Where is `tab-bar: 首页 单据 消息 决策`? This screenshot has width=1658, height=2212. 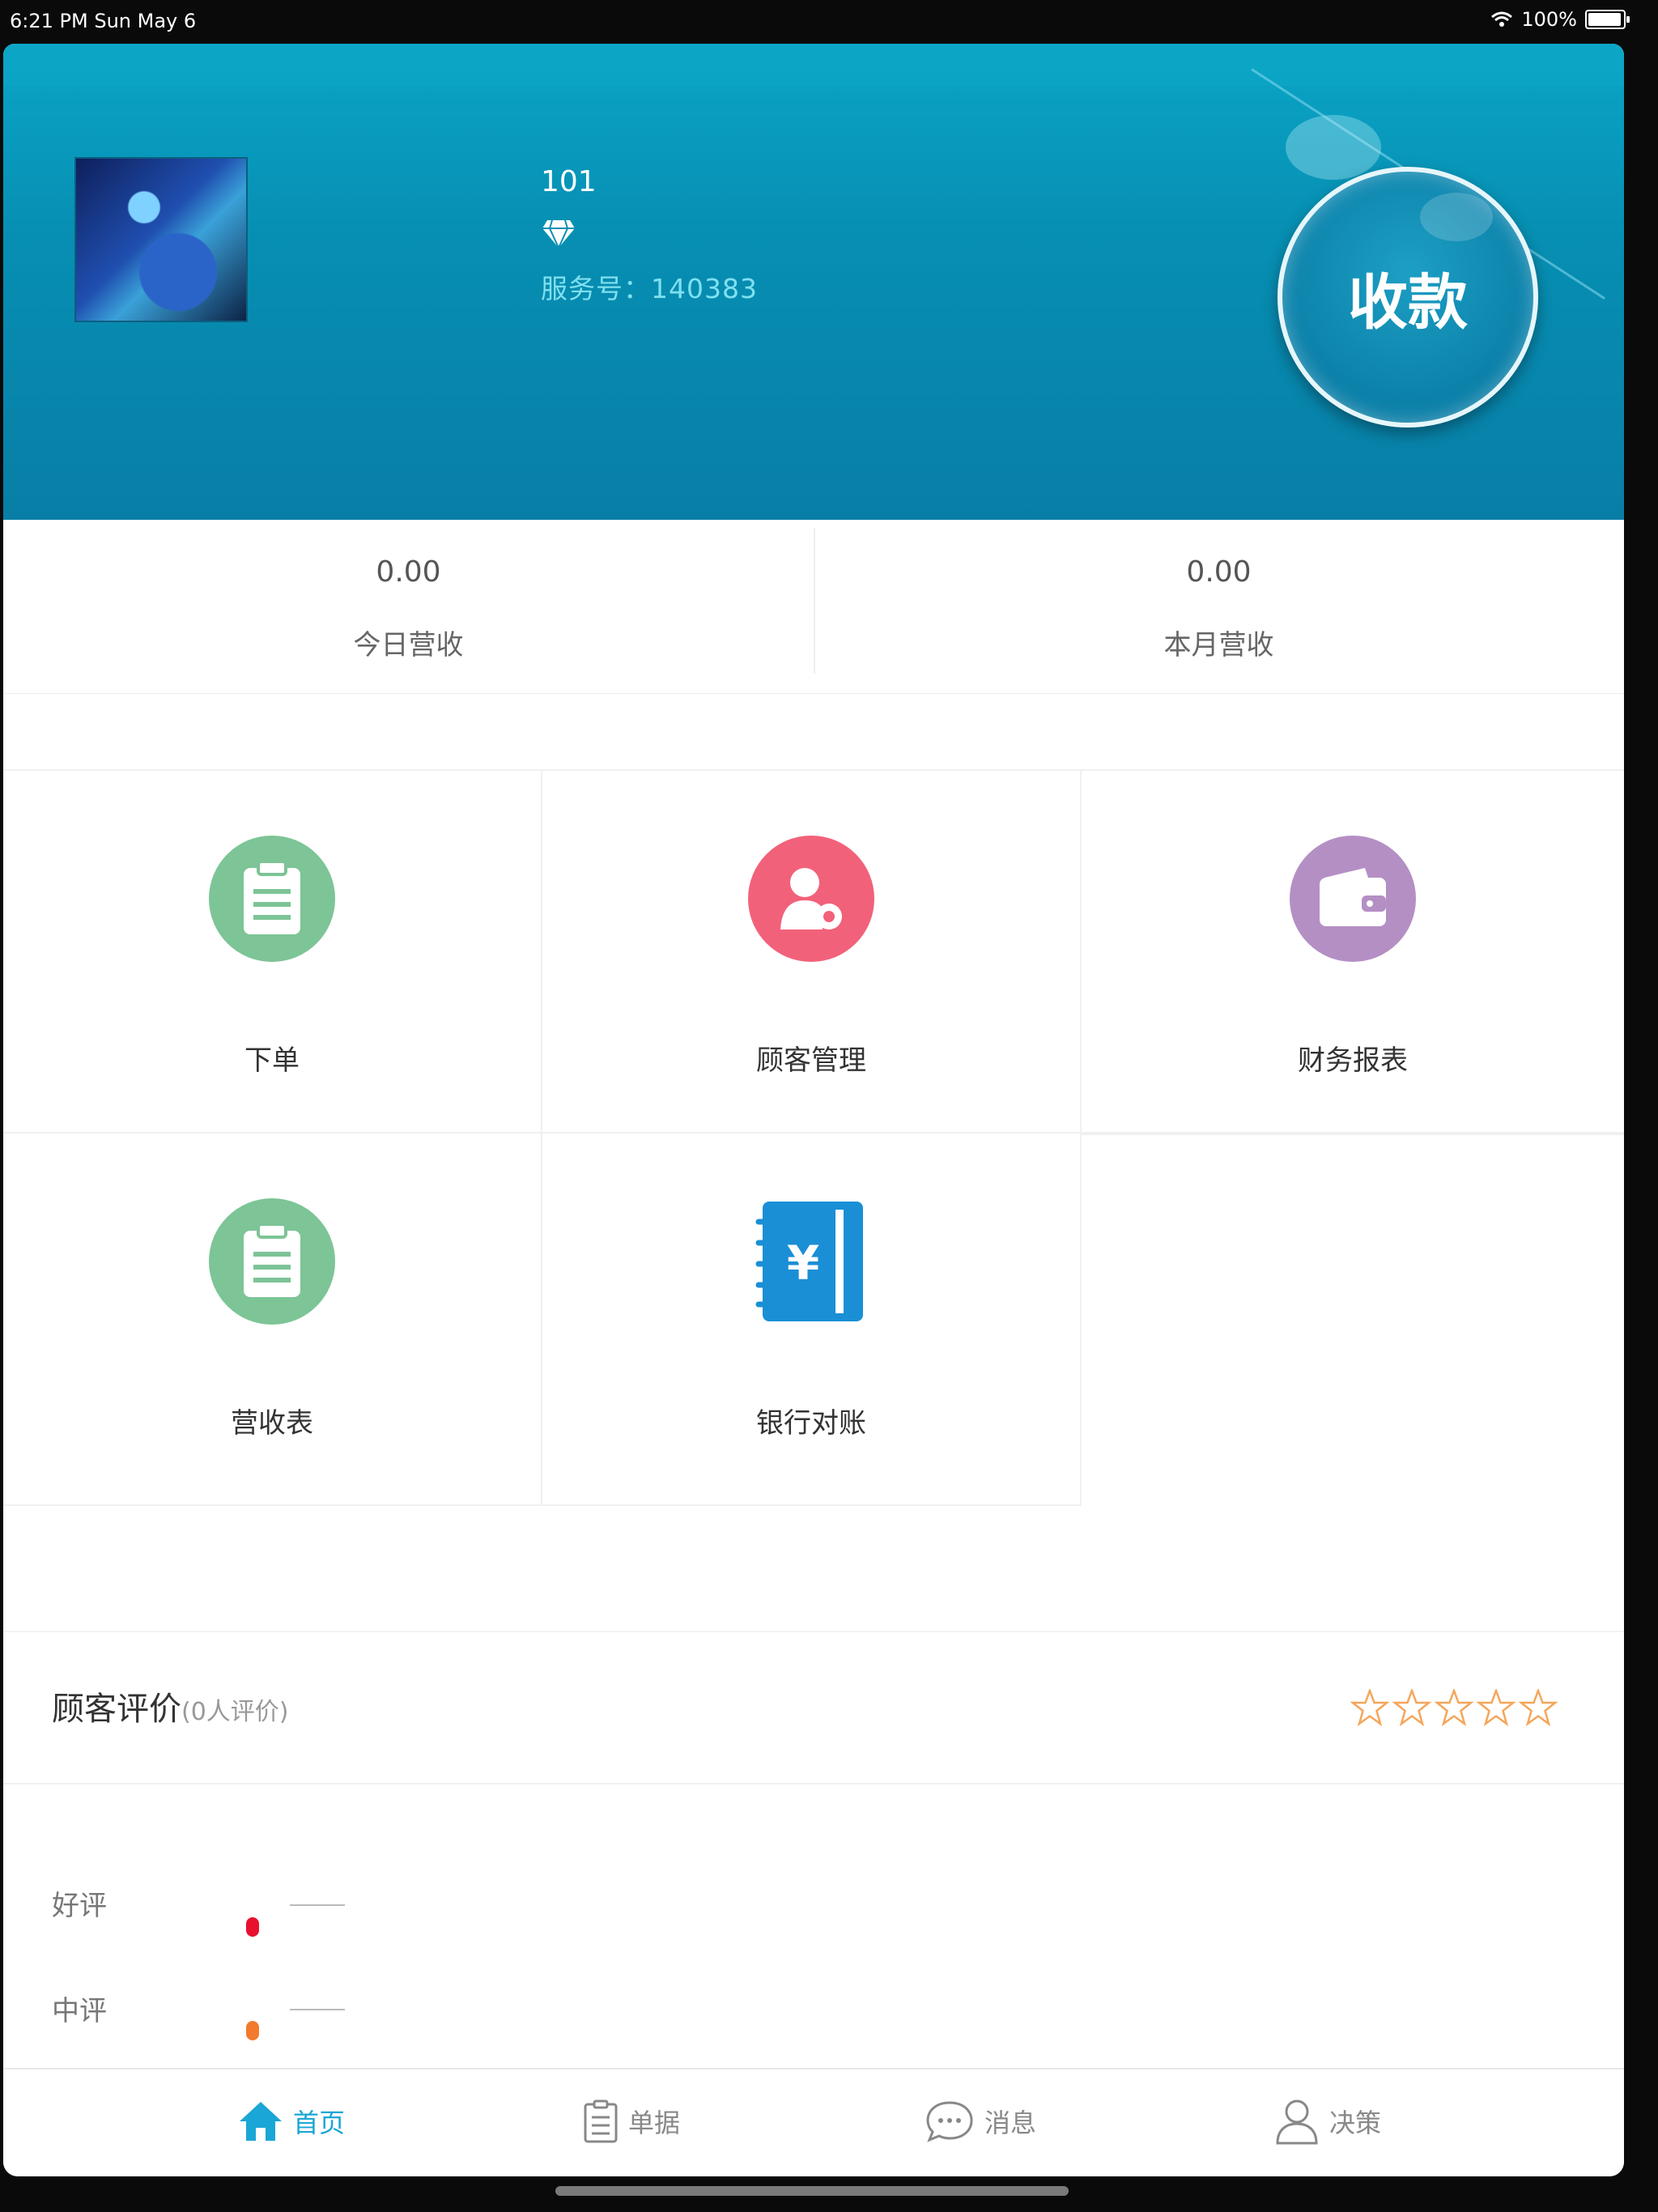 tab-bar: 首页 单据 消息 决策 is located at coordinates (813, 2122).